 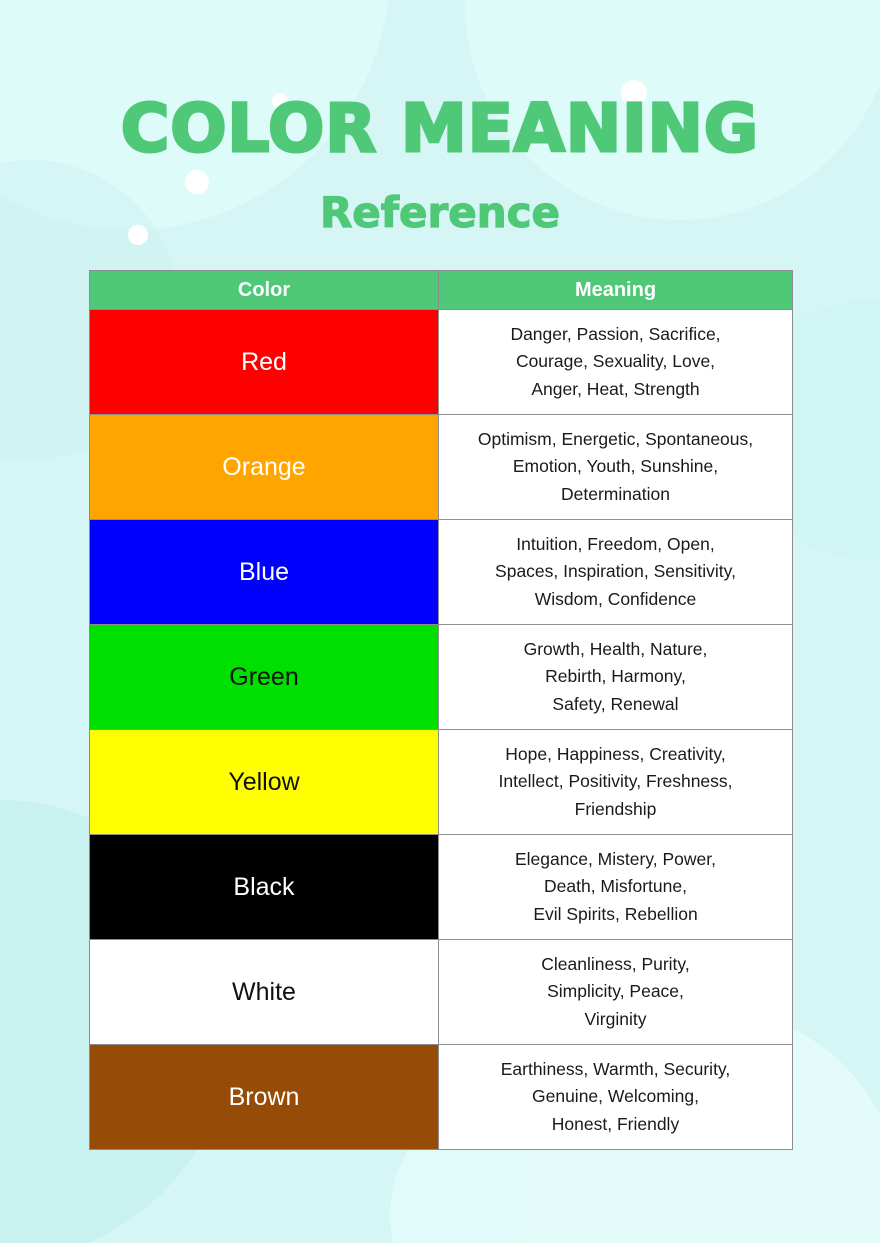 I want to click on meaning-line: Wisdom, Confidence, so click(x=615, y=598).